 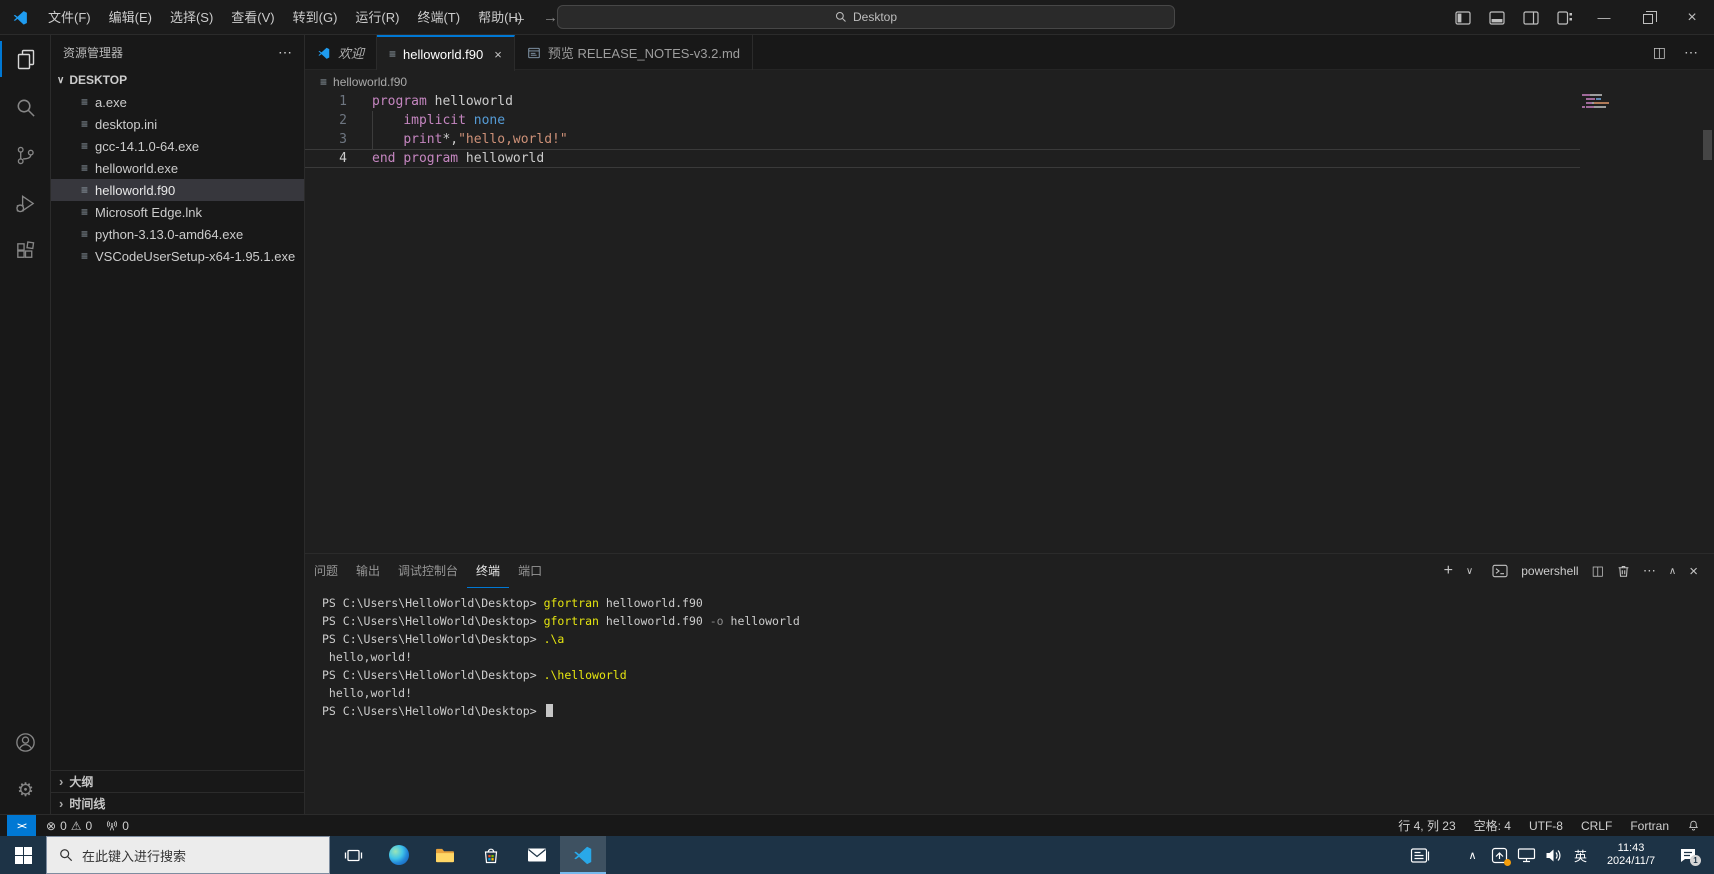 I want to click on menu-item: 转到(G), so click(x=315, y=17).